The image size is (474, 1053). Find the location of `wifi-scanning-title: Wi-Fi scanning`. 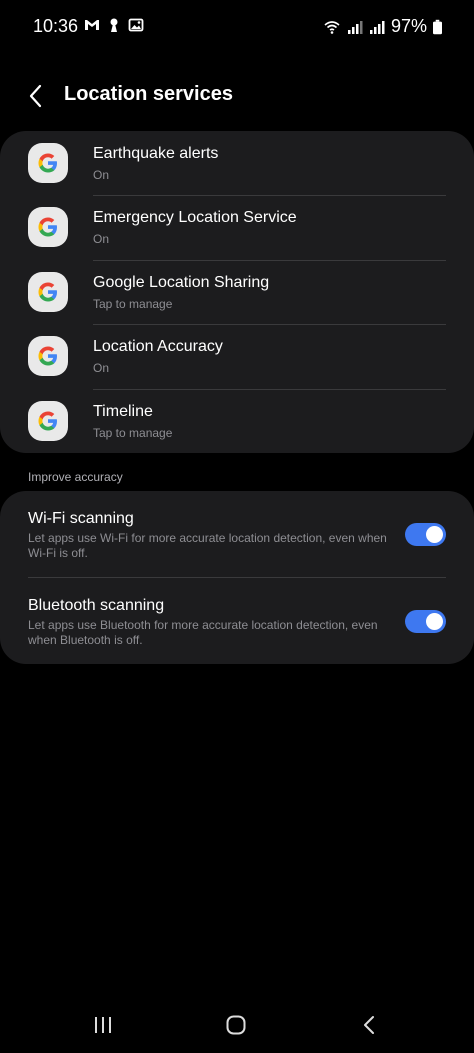

wifi-scanning-title: Wi-Fi scanning is located at coordinates (81, 518).